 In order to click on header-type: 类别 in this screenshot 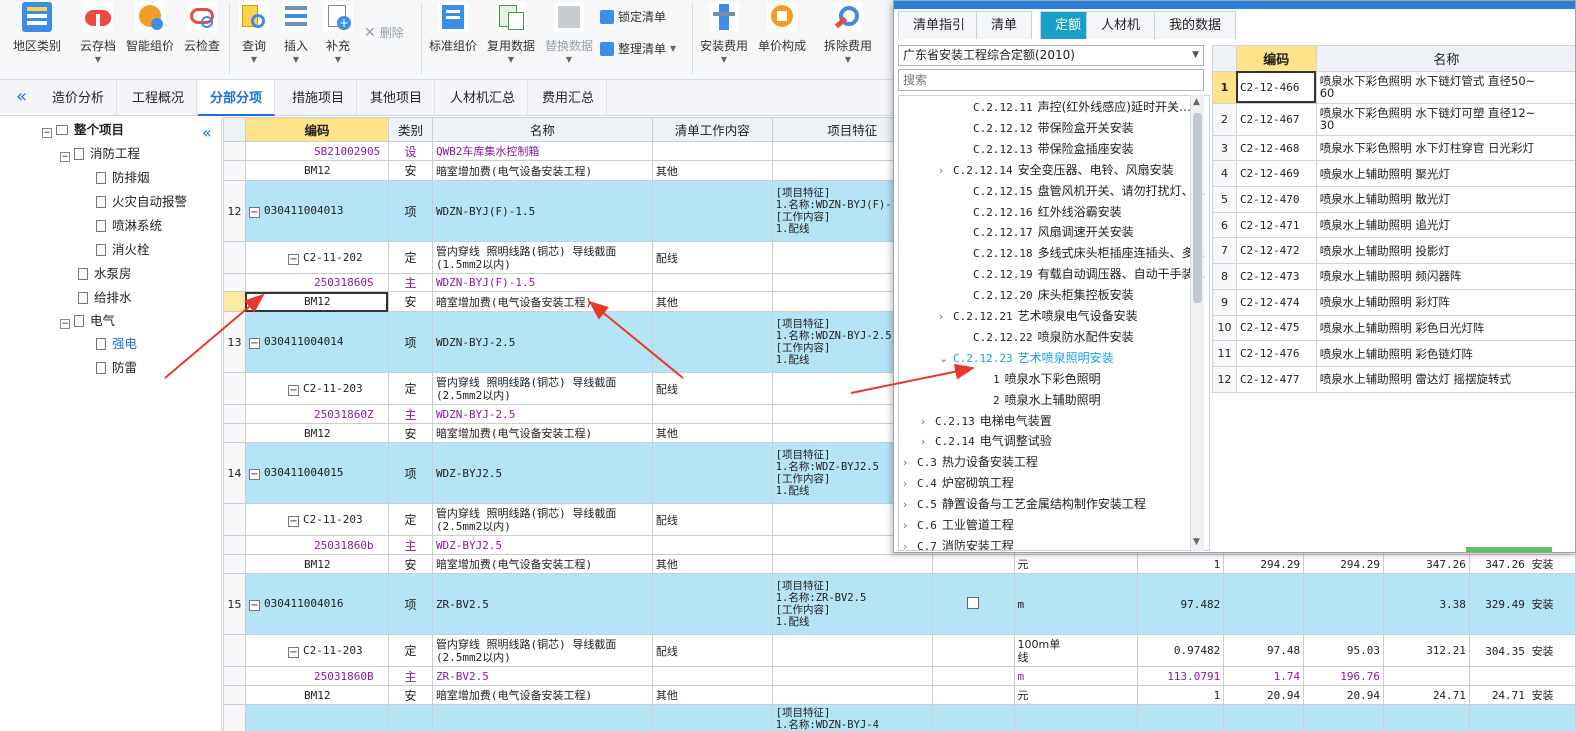, I will do `click(410, 129)`.